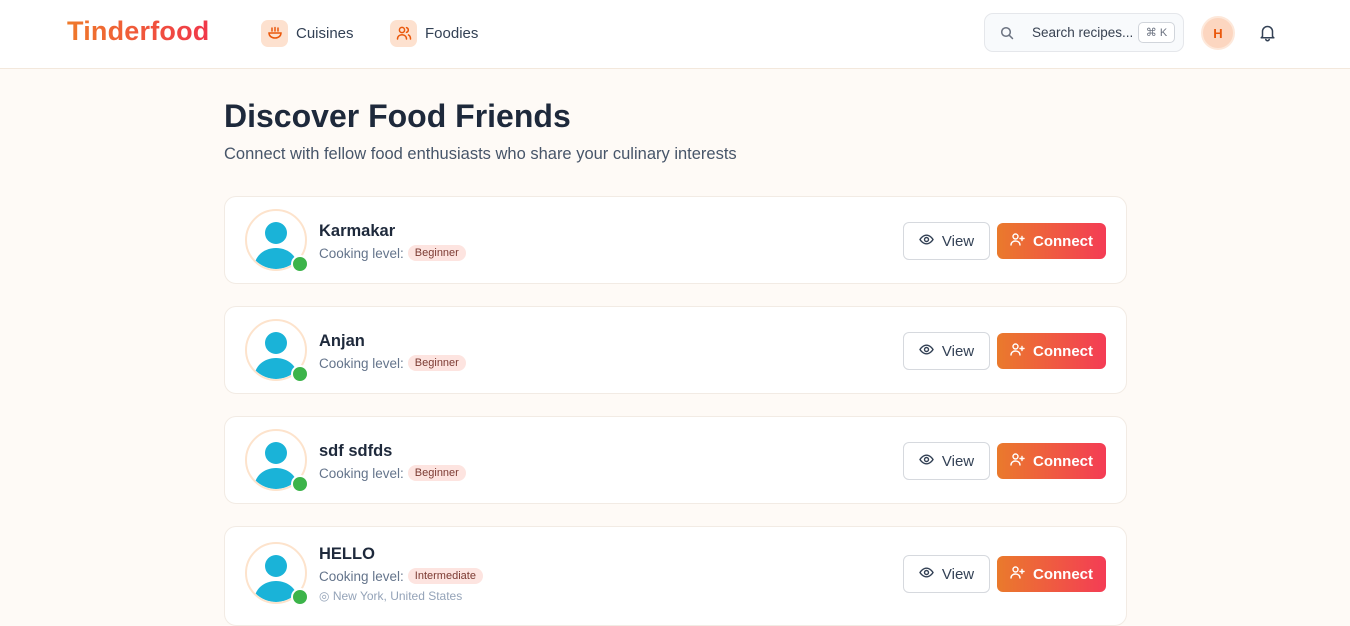  Describe the element at coordinates (445, 576) in the screenshot. I see `level-badge: Intermediate` at that location.